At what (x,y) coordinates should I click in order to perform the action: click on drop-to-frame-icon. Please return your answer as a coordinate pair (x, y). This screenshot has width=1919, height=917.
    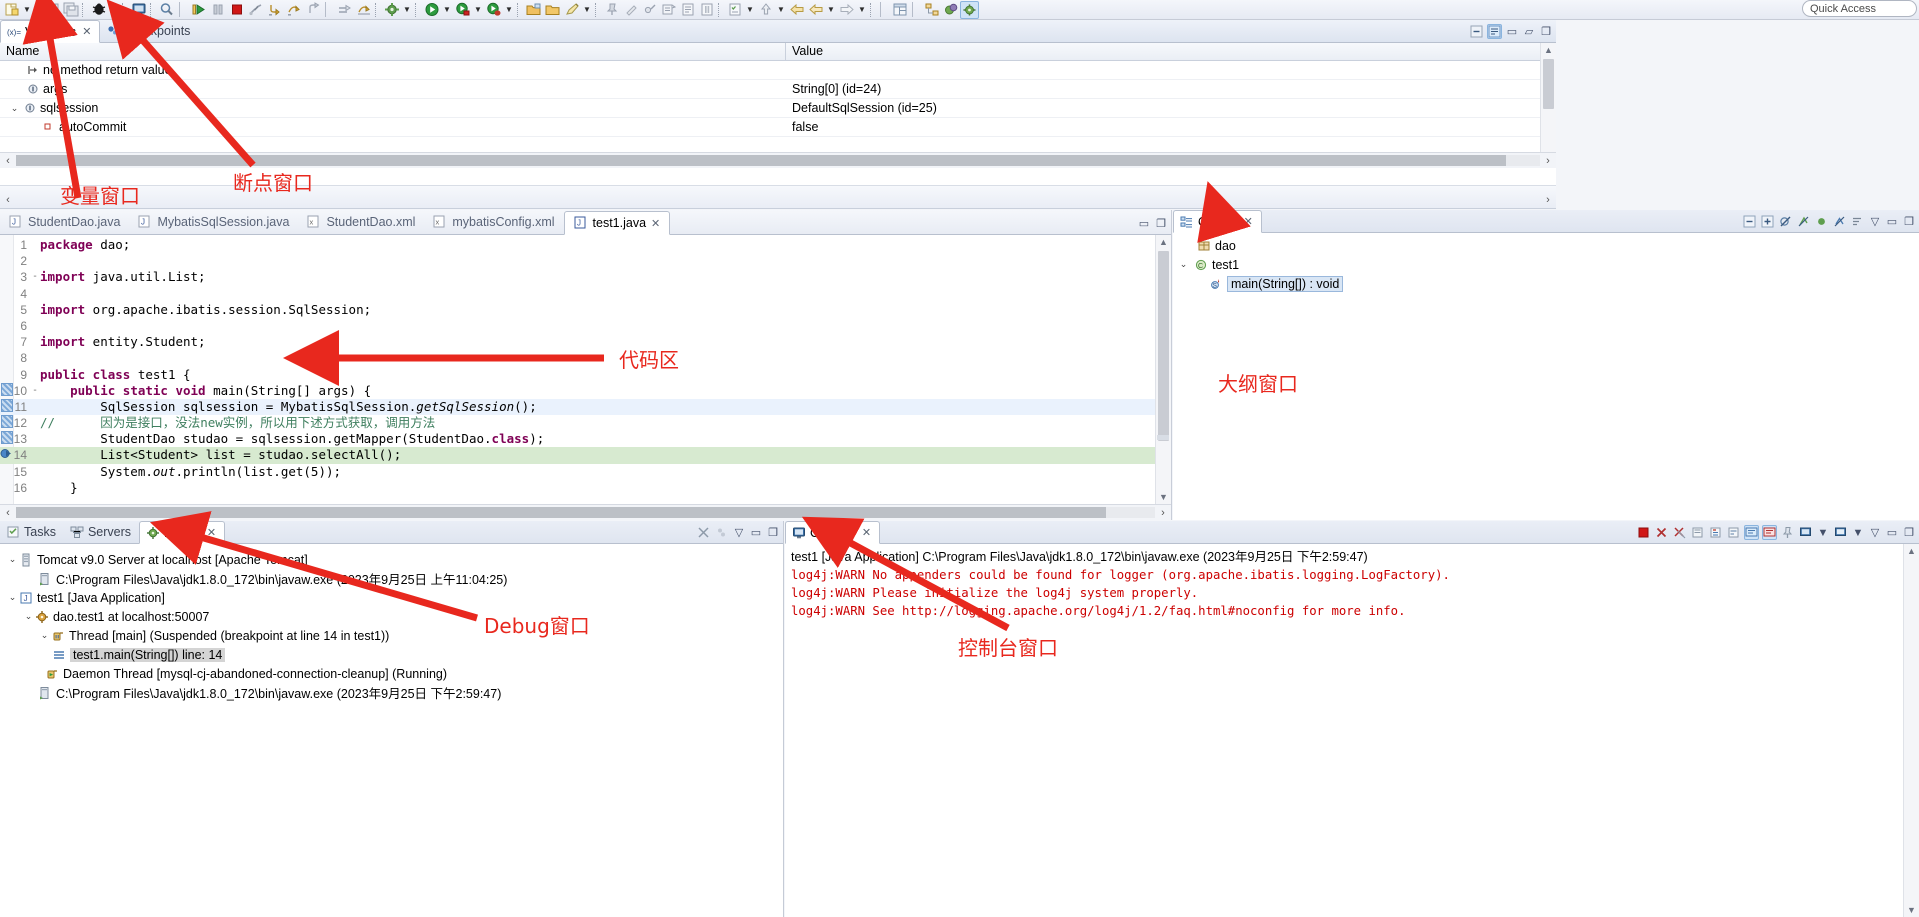
    Looking at the image, I should click on (344, 10).